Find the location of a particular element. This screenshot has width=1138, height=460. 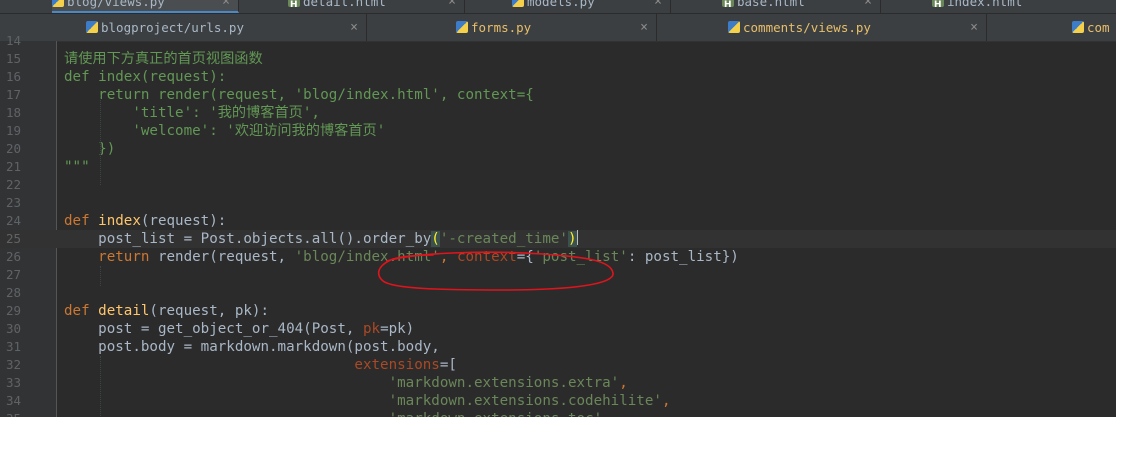

line-number: 15 is located at coordinates (13, 58).